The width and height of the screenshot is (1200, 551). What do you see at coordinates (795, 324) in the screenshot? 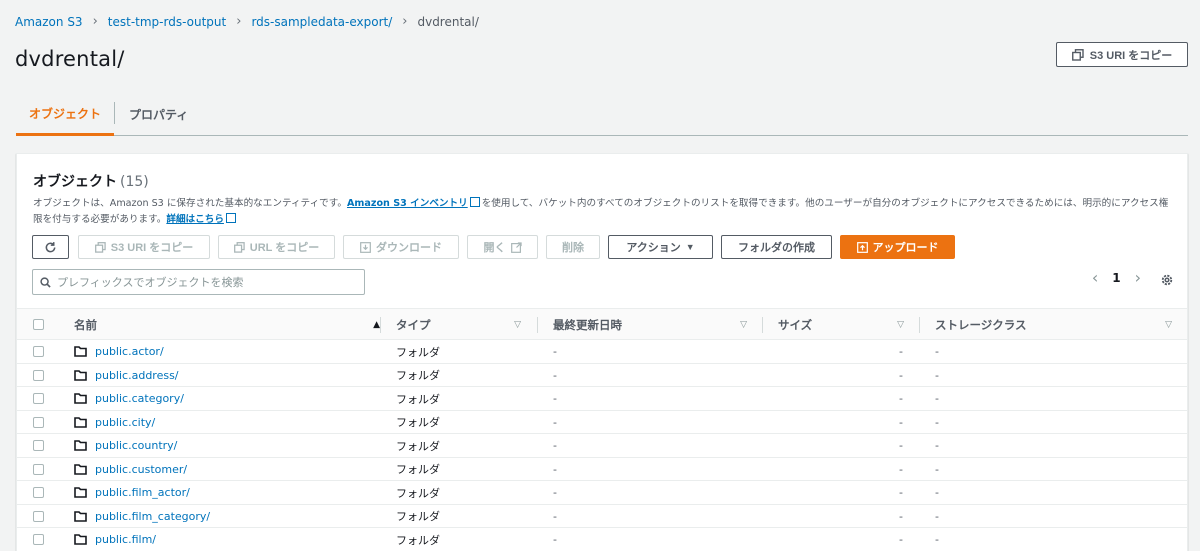
I see `column-size-label: サイズ` at bounding box center [795, 324].